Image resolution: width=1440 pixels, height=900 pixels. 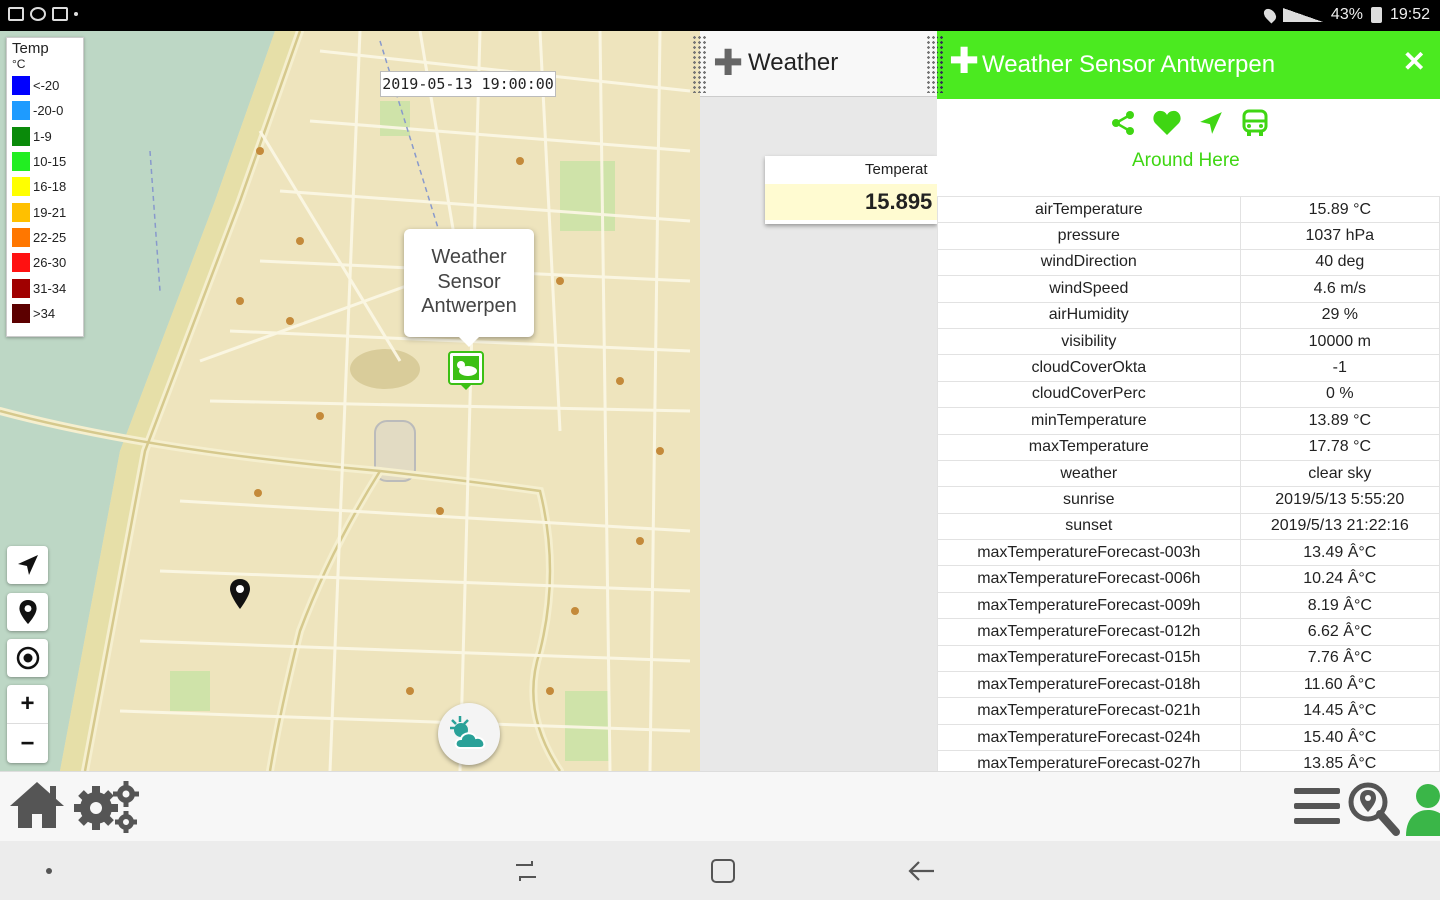 What do you see at coordinates (50, 162) in the screenshot?
I see `legend-label: 10-15` at bounding box center [50, 162].